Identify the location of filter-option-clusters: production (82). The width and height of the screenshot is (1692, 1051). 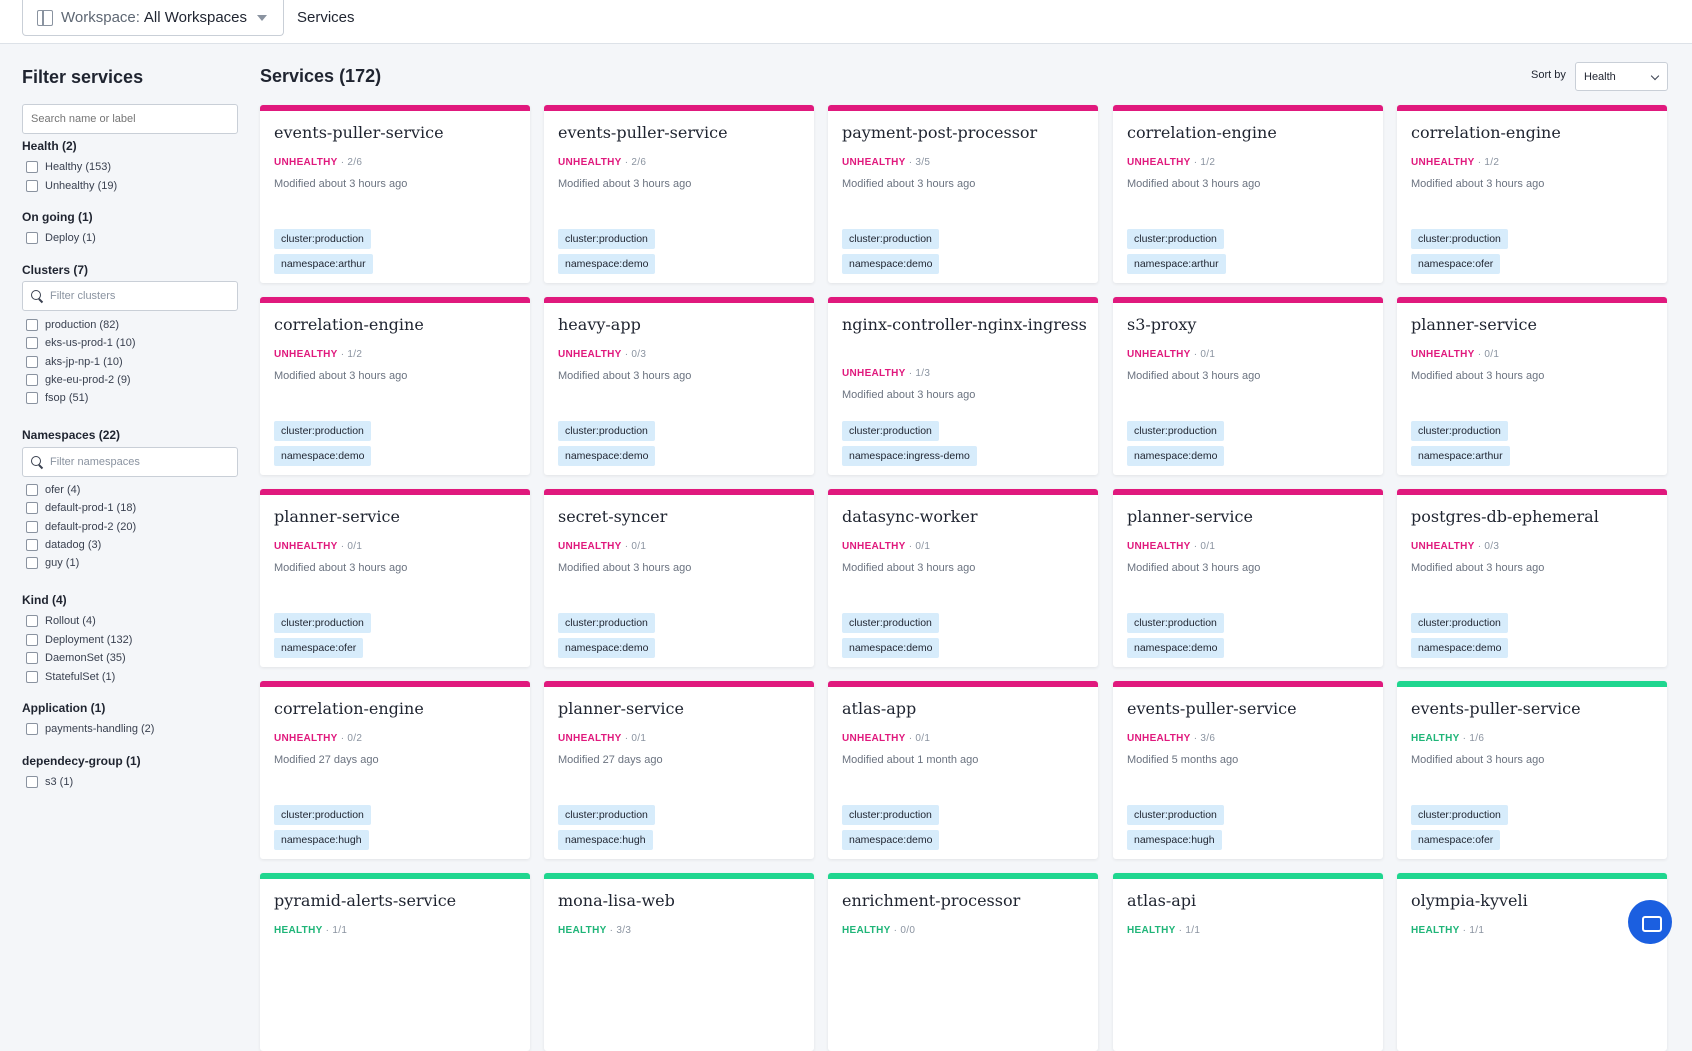
(72, 325).